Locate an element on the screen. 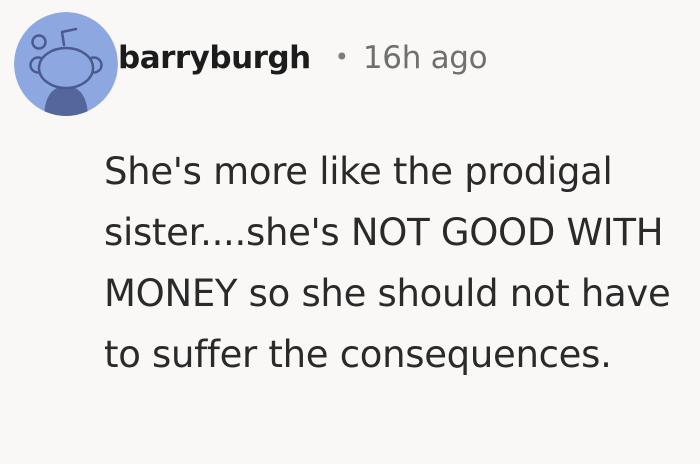 Image resolution: width=700 pixels, height=464 pixels. user-avatar is located at coordinates (66, 64).